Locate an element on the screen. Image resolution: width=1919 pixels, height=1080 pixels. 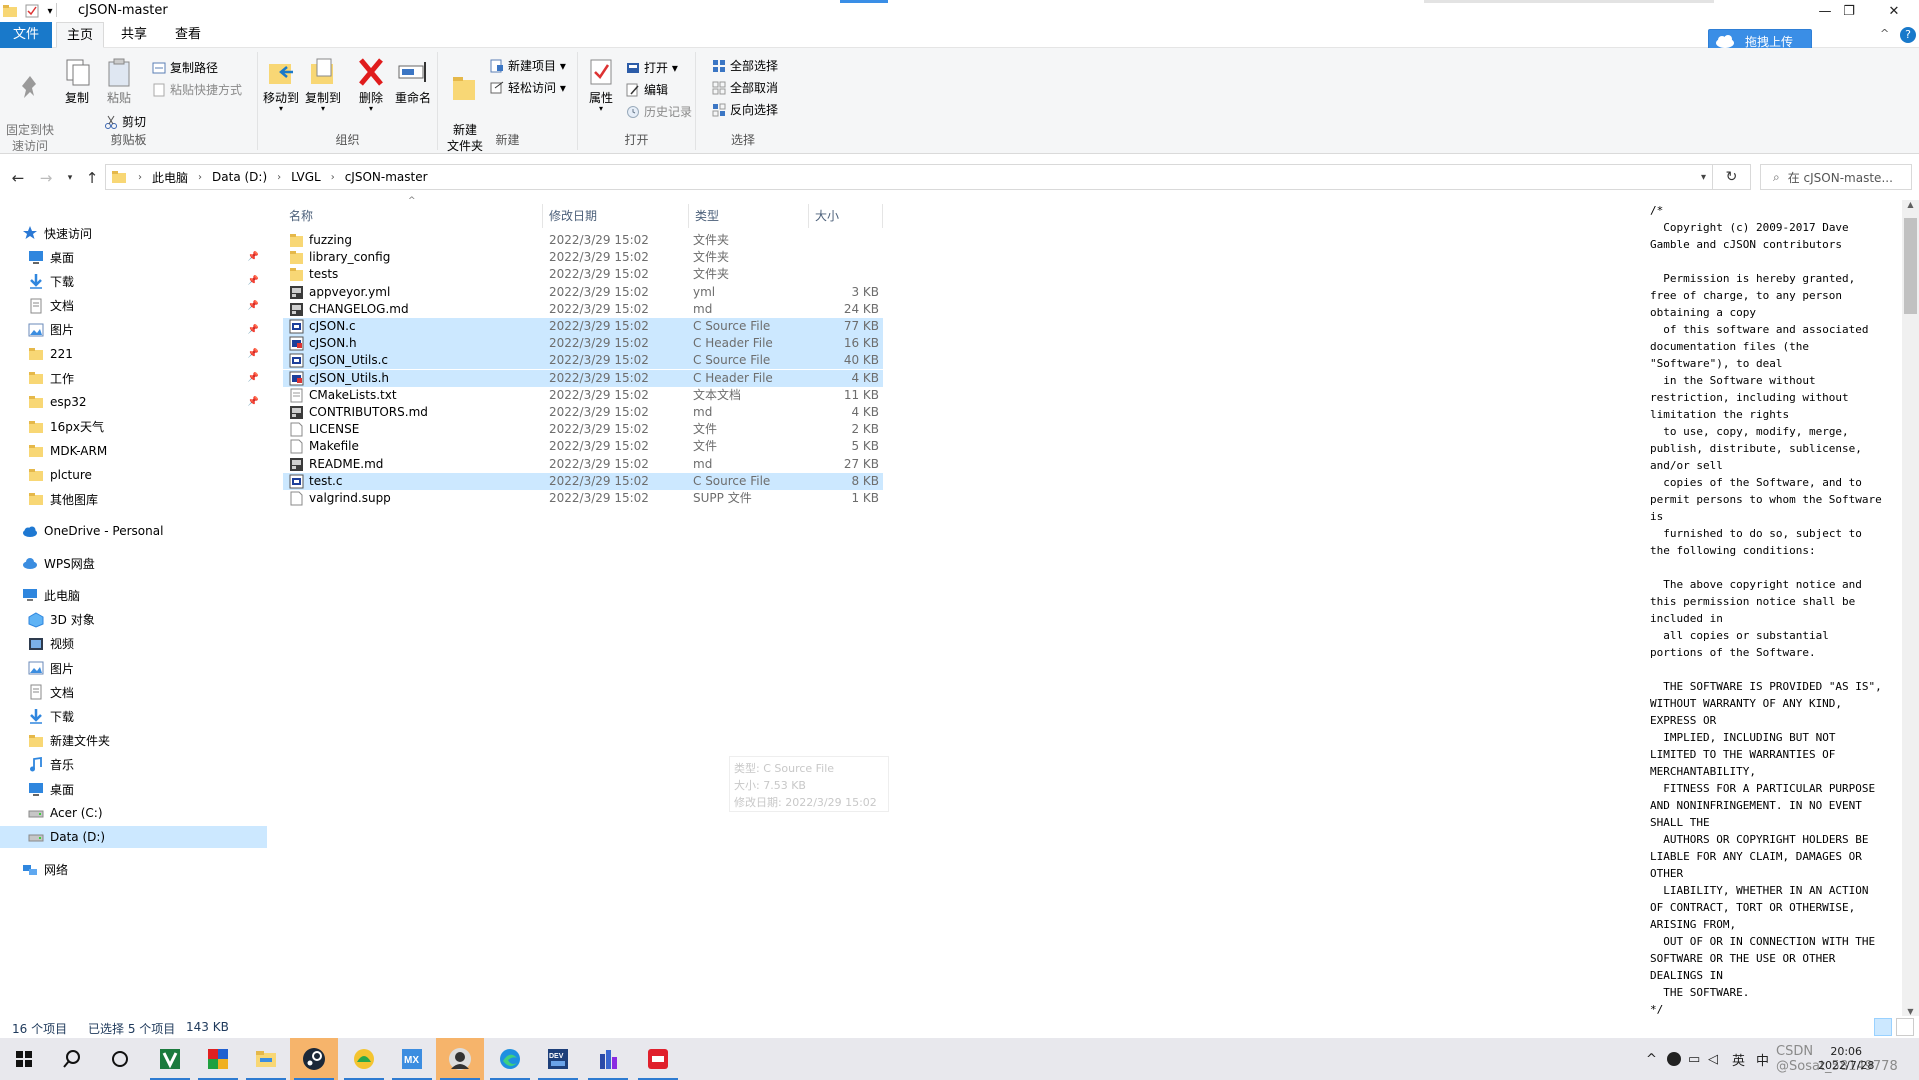
tray-expand-icon: ^ is located at coordinates (1651, 1059).